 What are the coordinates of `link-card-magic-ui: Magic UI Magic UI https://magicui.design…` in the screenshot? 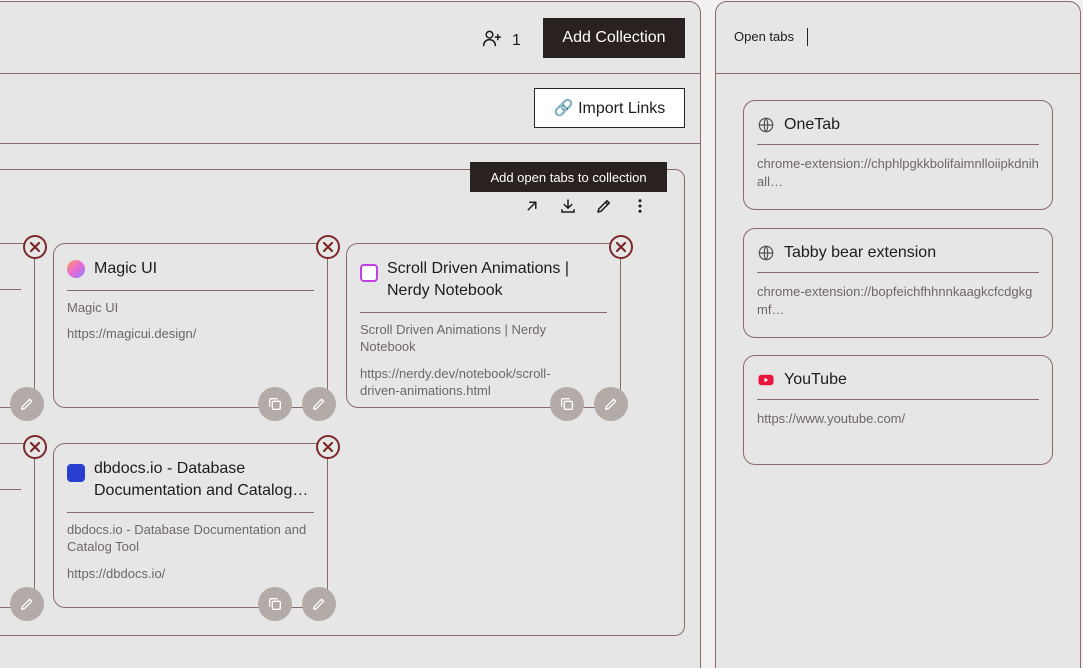 It's located at (190, 325).